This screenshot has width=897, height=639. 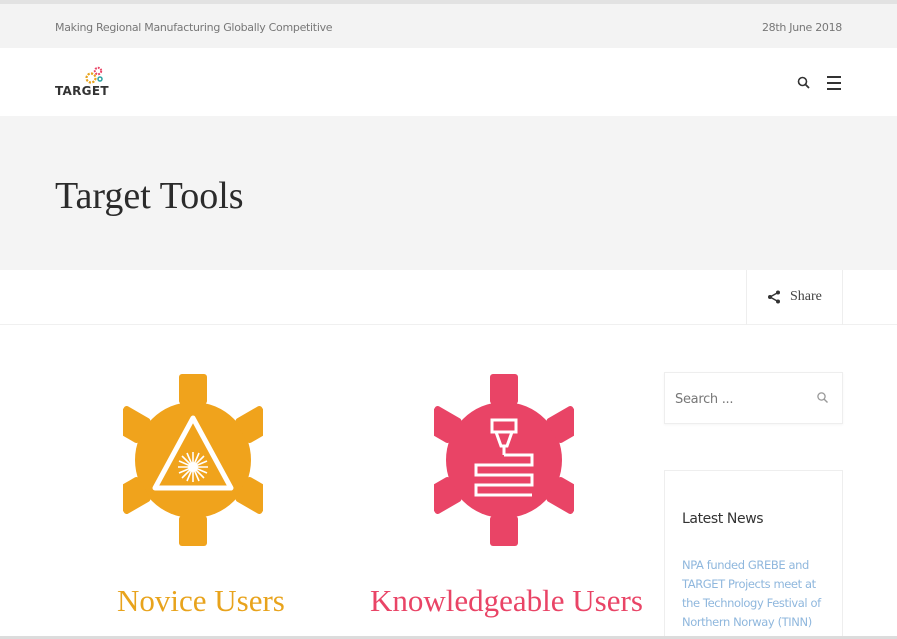 I want to click on header-search-button, so click(x=804, y=83).